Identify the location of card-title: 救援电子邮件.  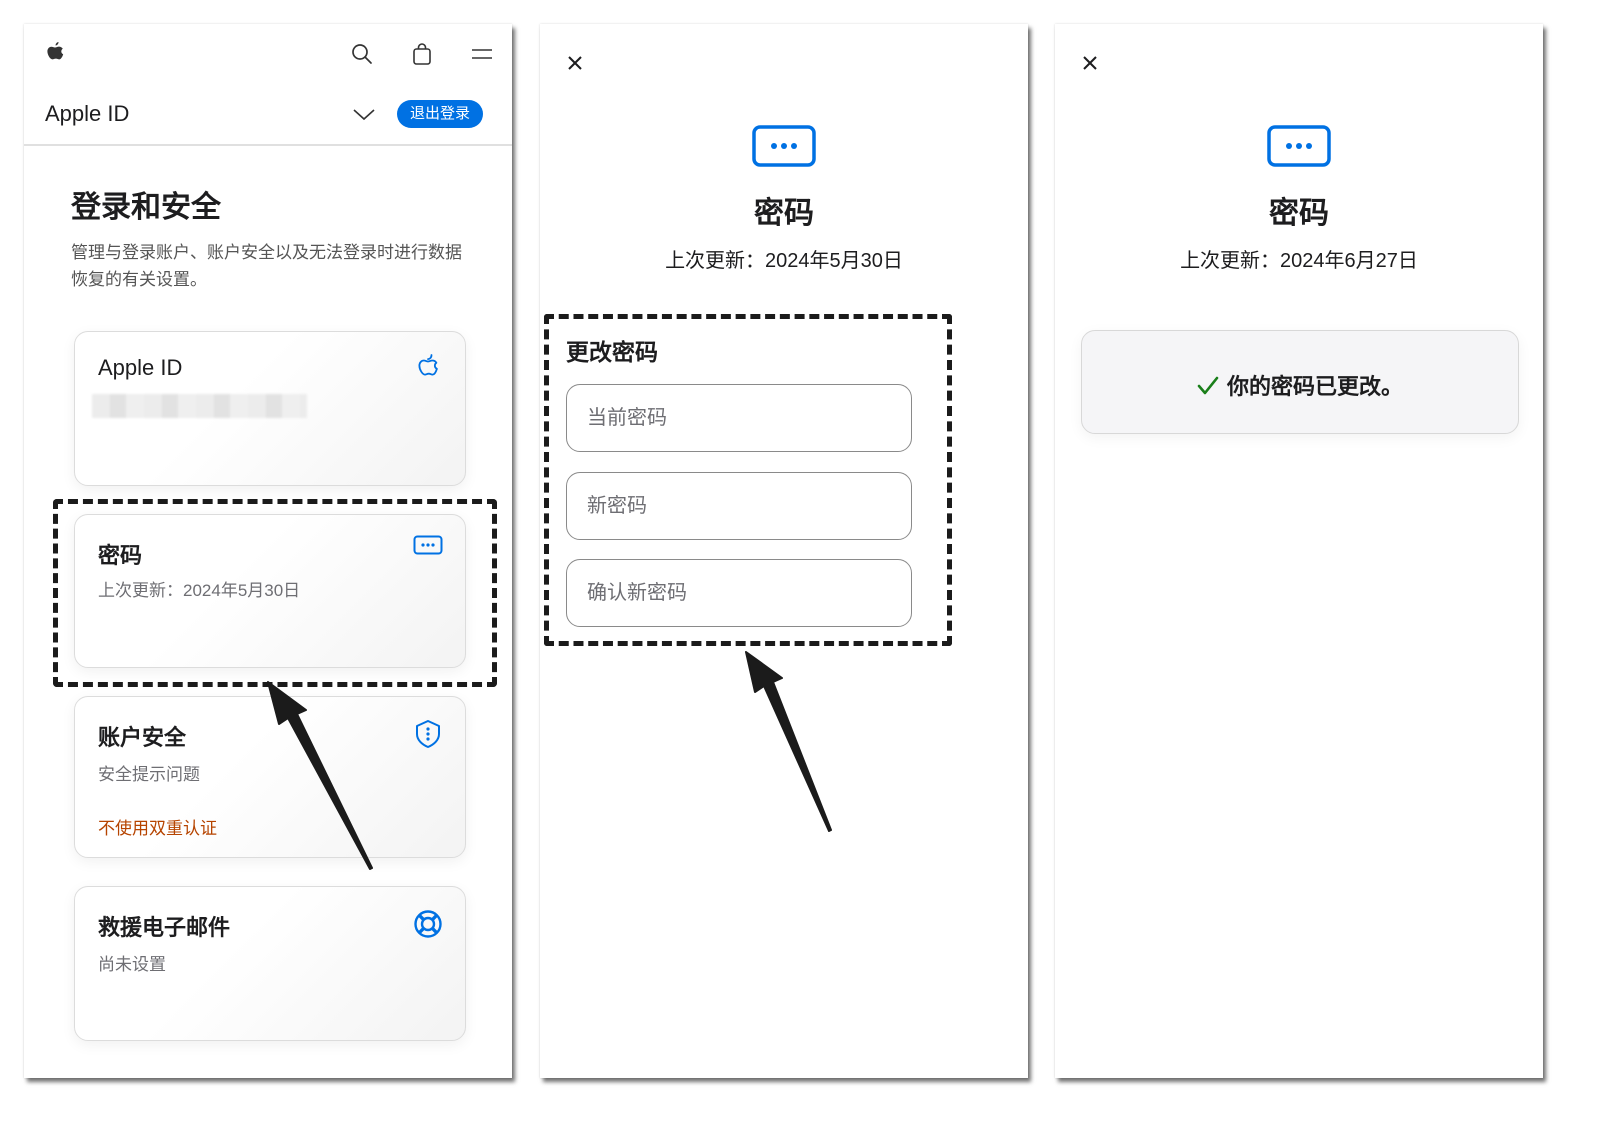
(164, 927).